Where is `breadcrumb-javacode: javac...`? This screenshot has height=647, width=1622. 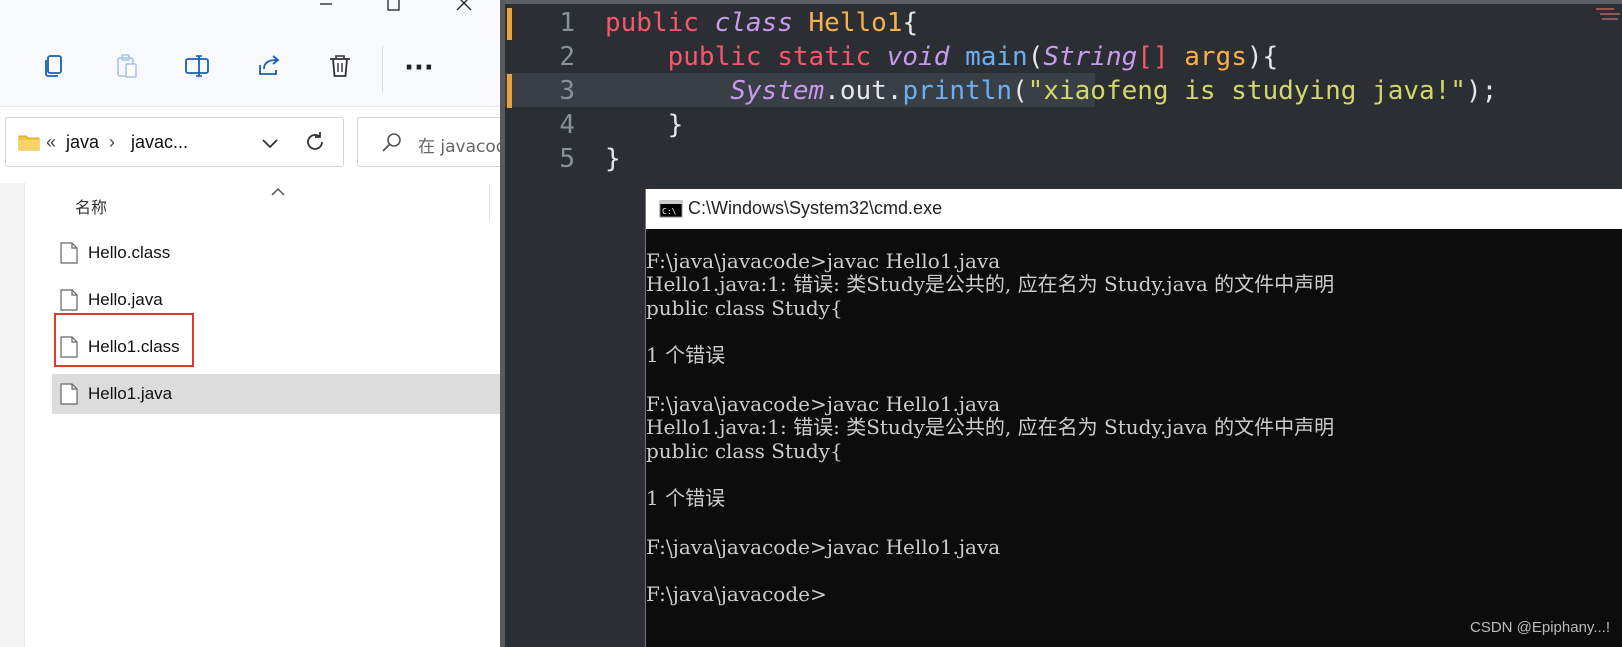
breadcrumb-javacode: javac... is located at coordinates (159, 142).